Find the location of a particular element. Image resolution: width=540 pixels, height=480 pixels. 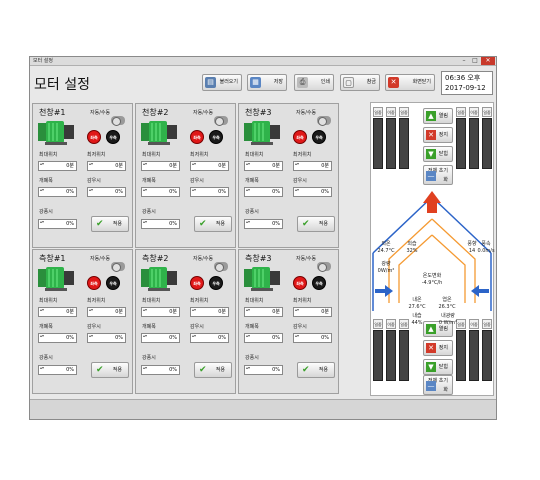

lock-button: ▢ 참금 is located at coordinates (360, 82).